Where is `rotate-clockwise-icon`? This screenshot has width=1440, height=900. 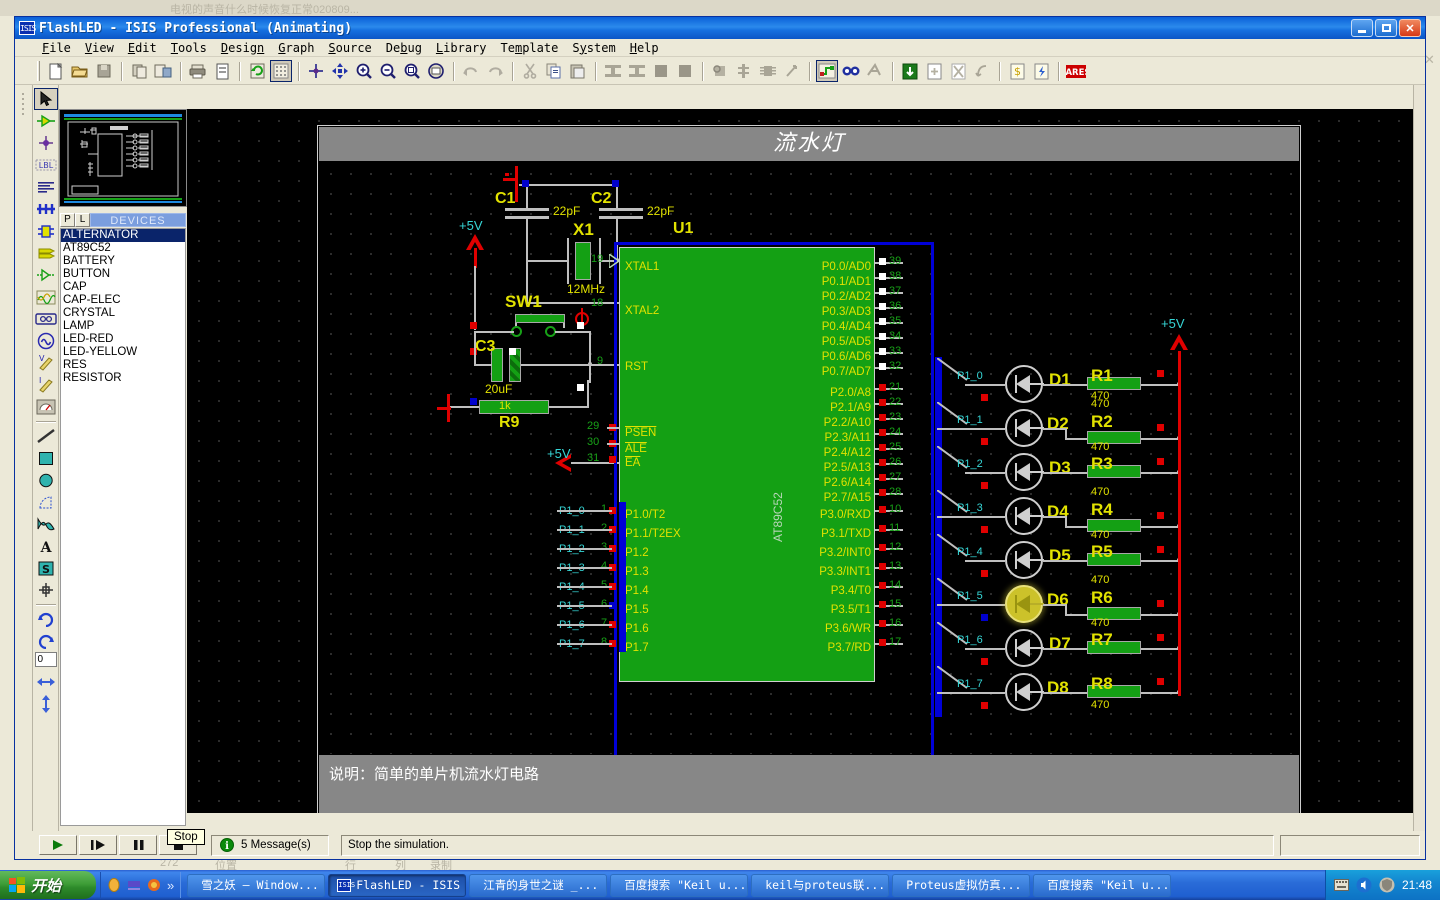 rotate-clockwise-icon is located at coordinates (46, 619).